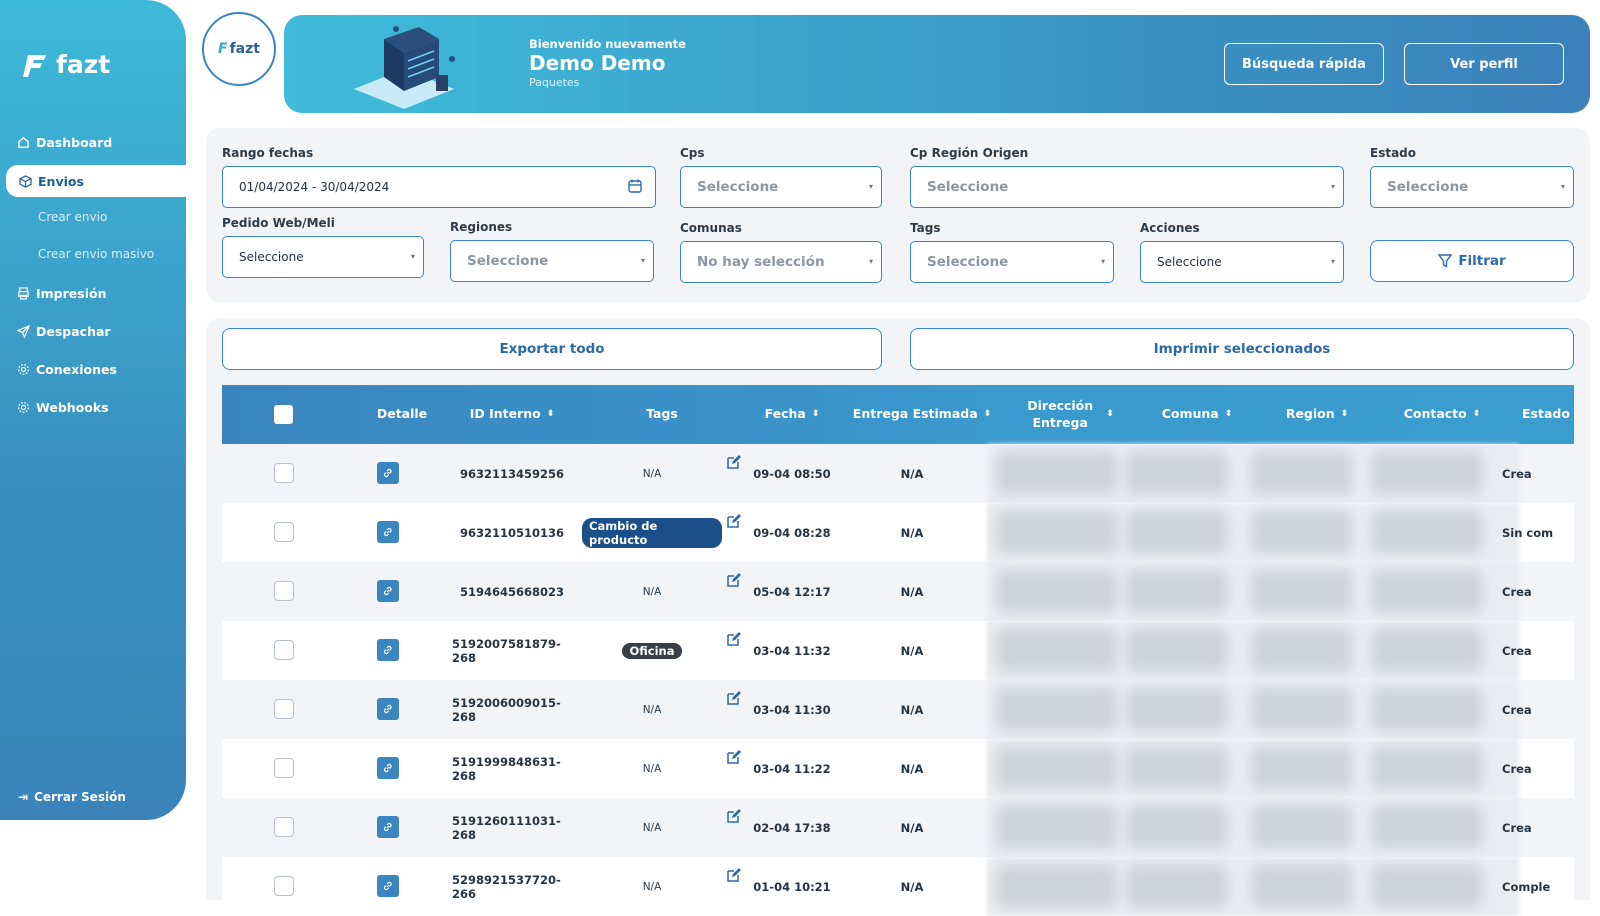 This screenshot has height=916, width=1600. What do you see at coordinates (922, 414) in the screenshot?
I see `column-header-entrega: Entrega Estimada ⬍` at bounding box center [922, 414].